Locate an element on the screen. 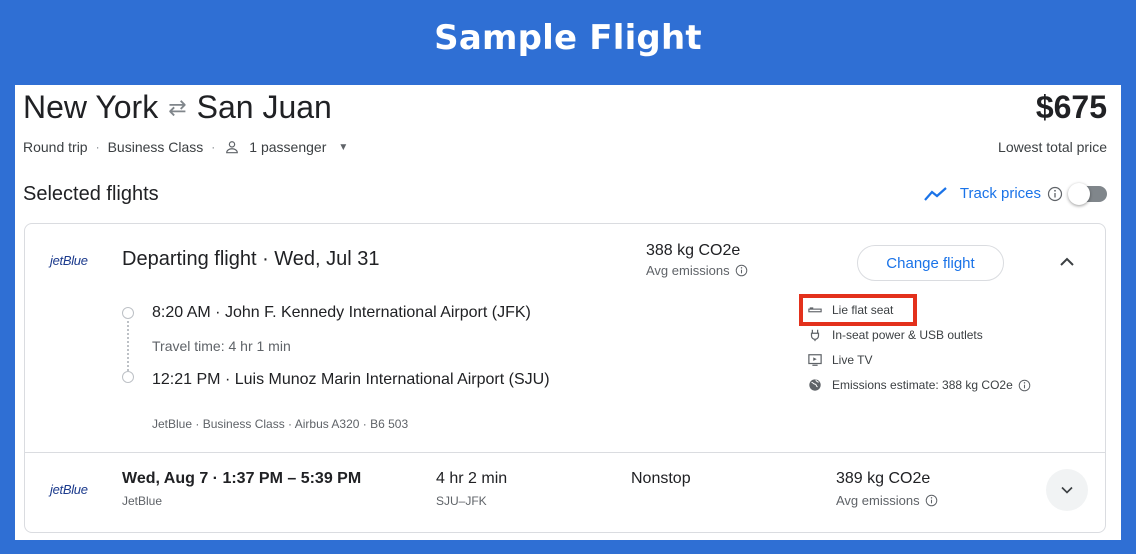 The height and width of the screenshot is (554, 1136). origin-city: New York is located at coordinates (91, 107).